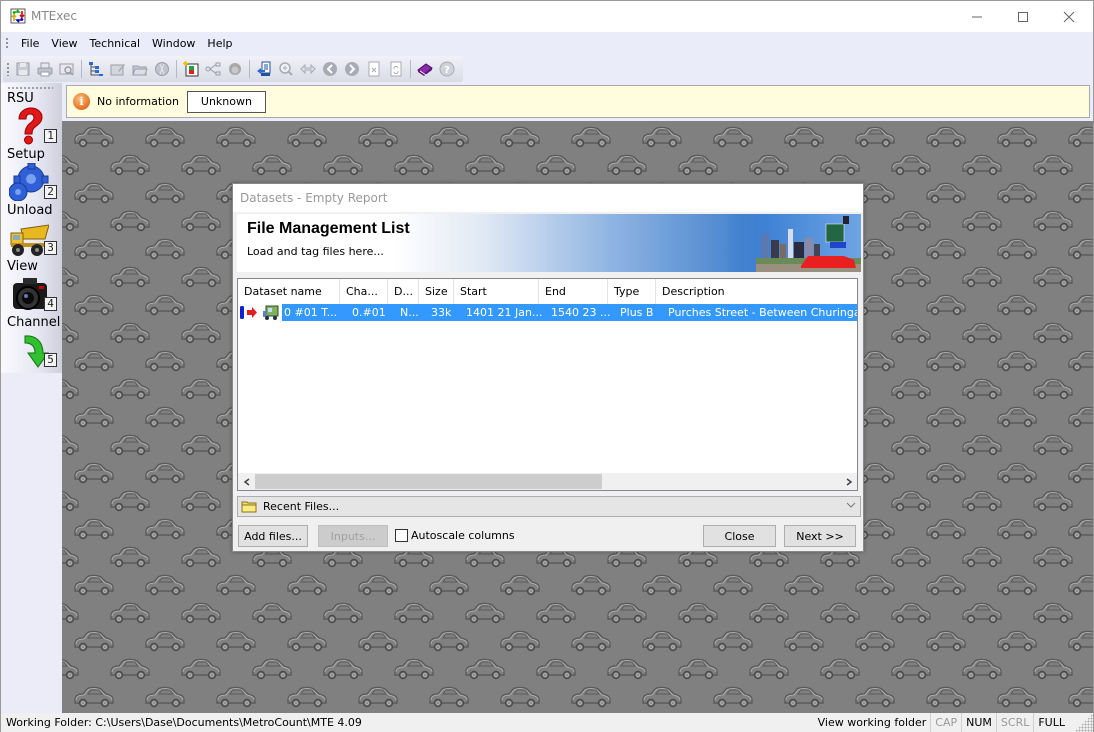 This screenshot has height=732, width=1094. I want to click on window-title: MTExec, so click(54, 16).